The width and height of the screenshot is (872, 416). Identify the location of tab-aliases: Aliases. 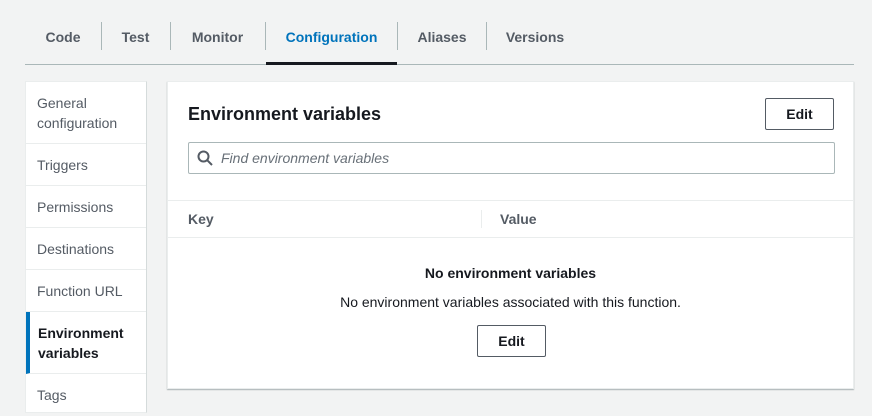
(442, 42).